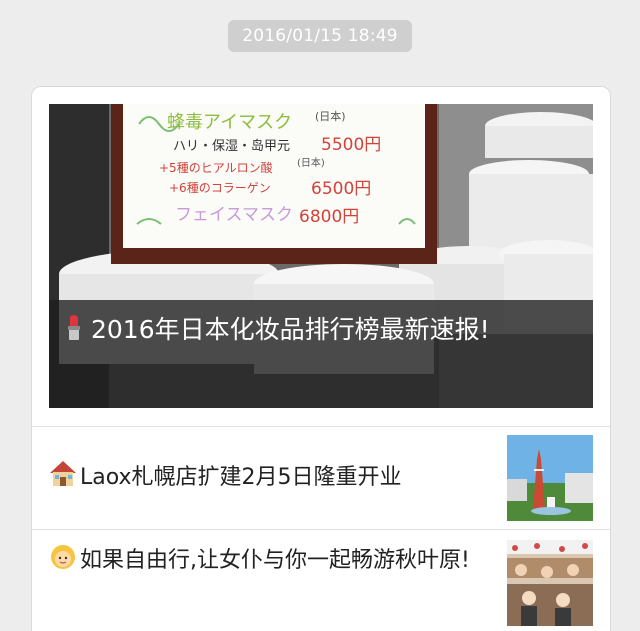 Image resolution: width=640 pixels, height=631 pixels. I want to click on cover-caption-overlay: 2016年日本化妆品排行榜最新速报!, so click(321, 354).